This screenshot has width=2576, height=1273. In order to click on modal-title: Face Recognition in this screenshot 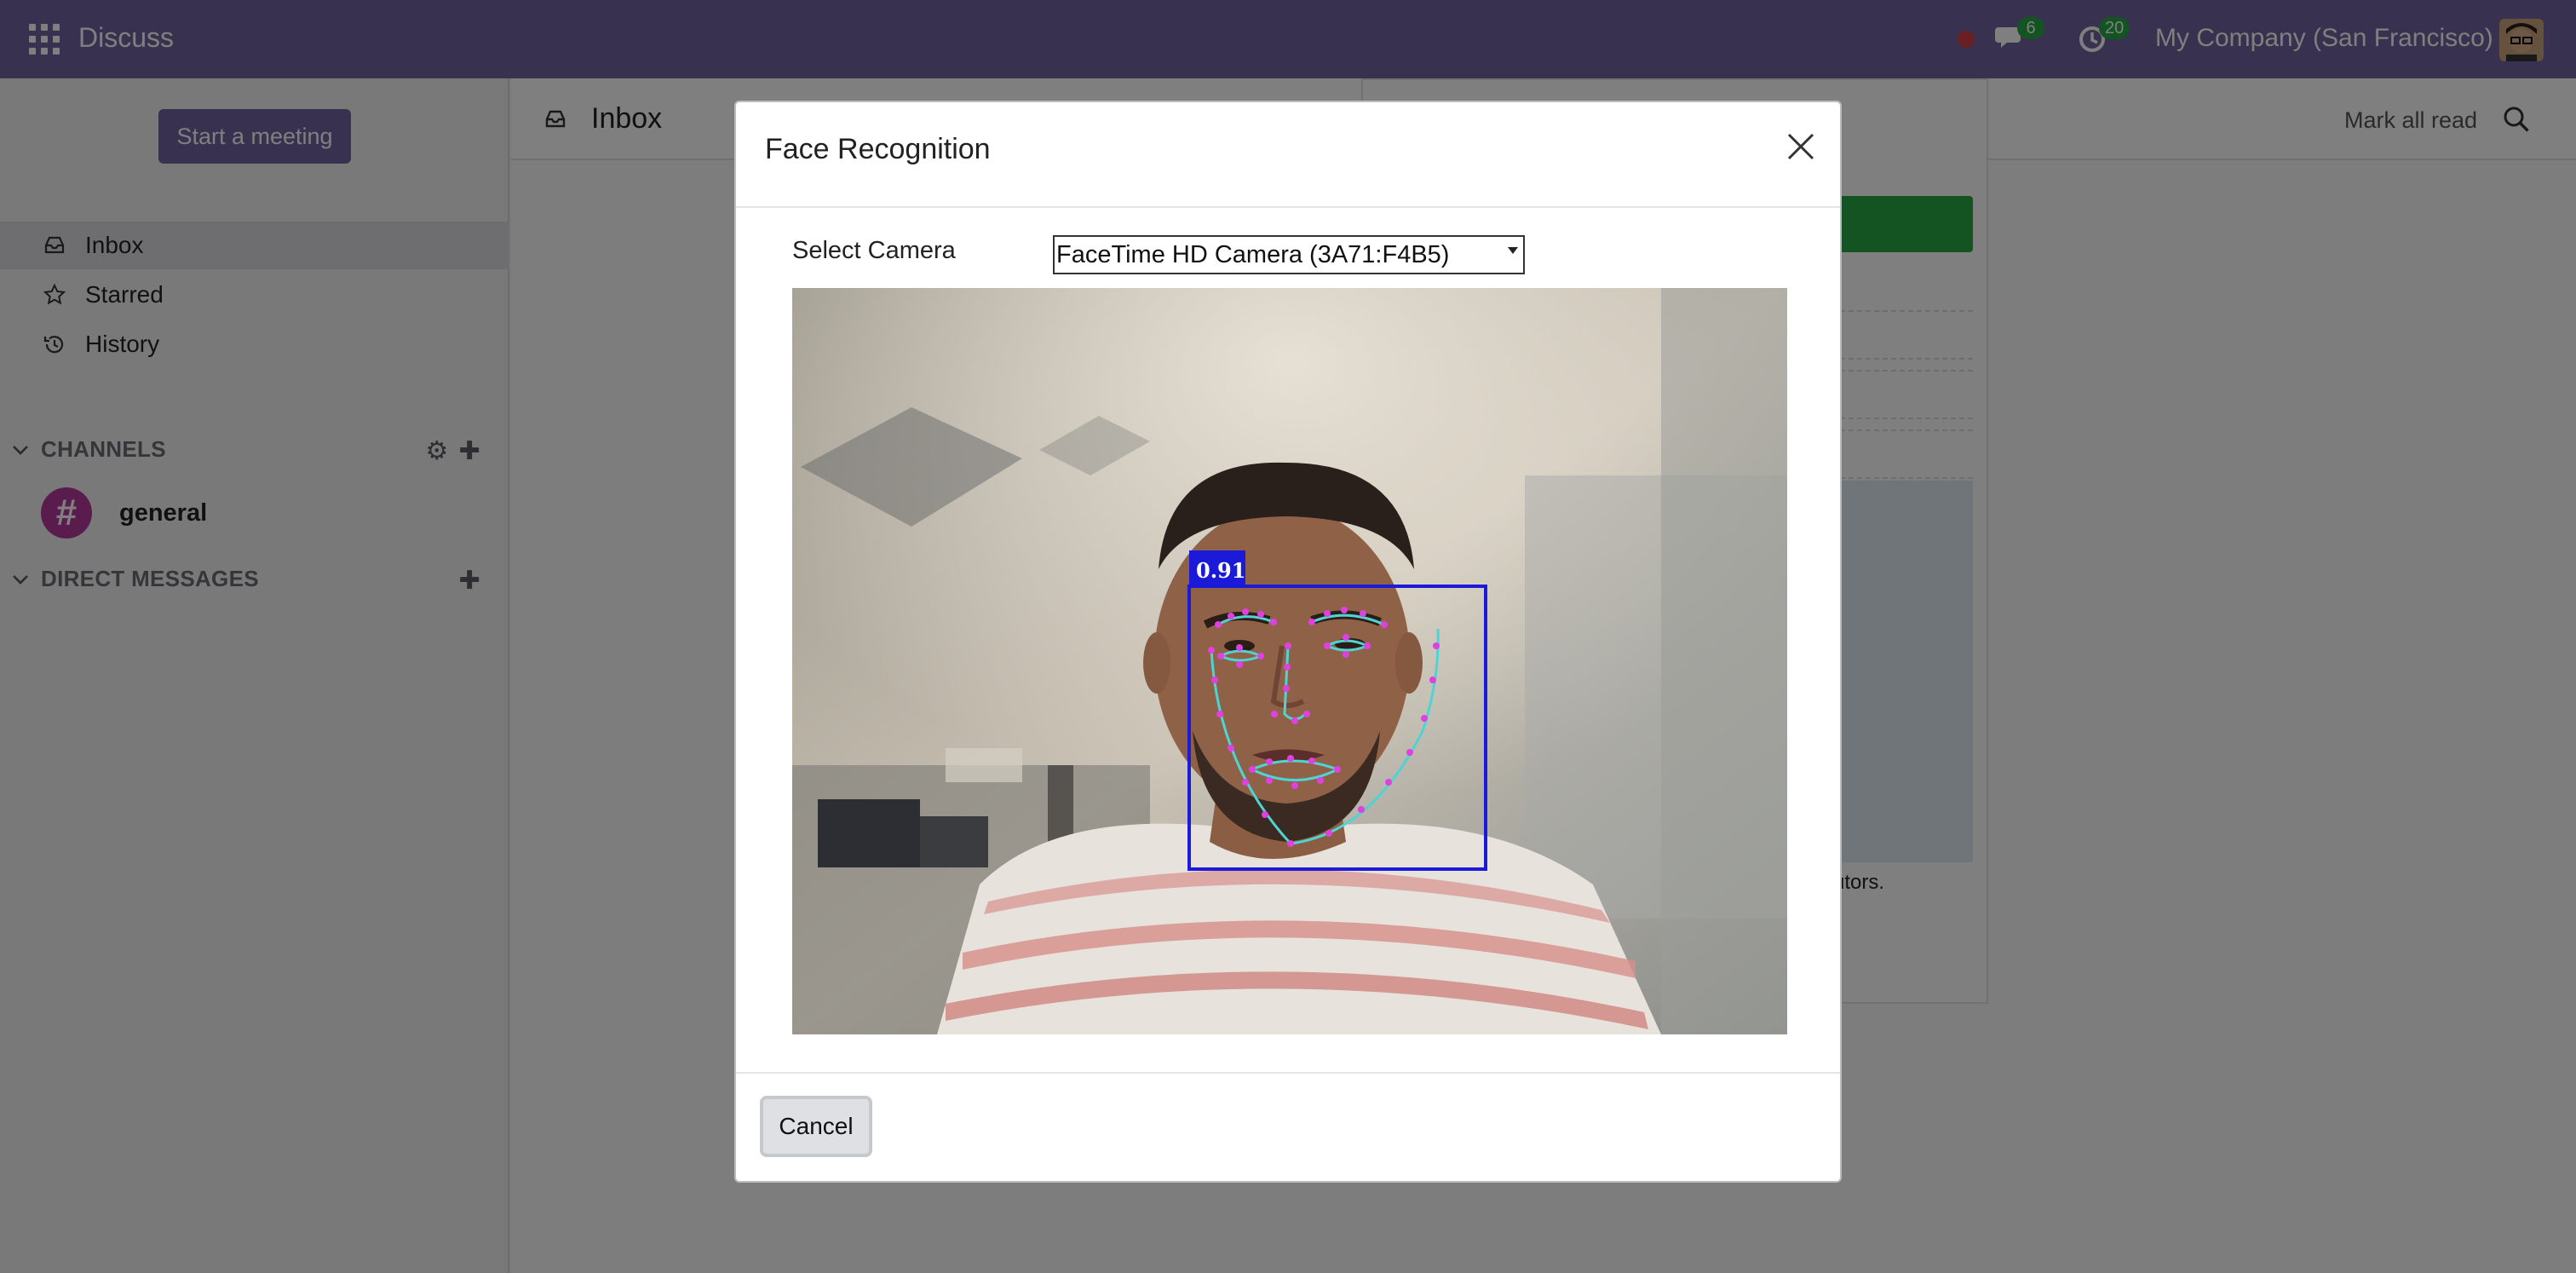, I will do `click(878, 149)`.